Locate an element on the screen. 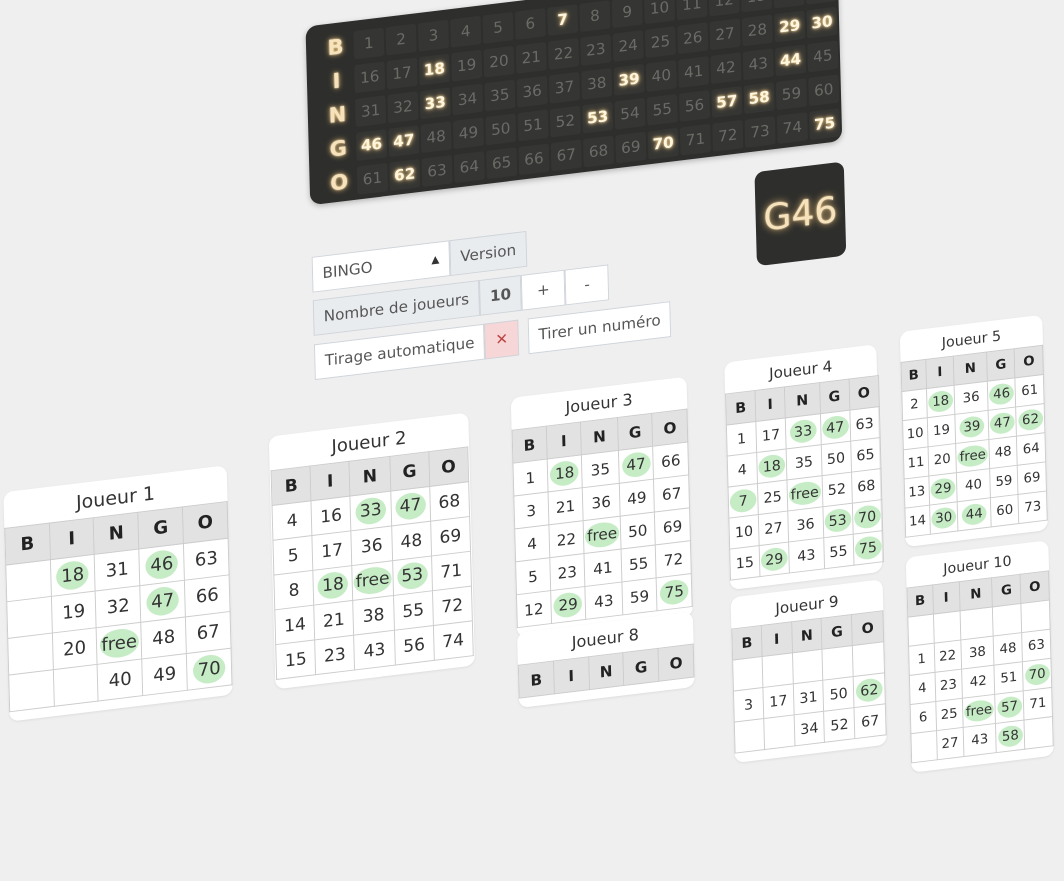  board-number: 10 is located at coordinates (659, 12).